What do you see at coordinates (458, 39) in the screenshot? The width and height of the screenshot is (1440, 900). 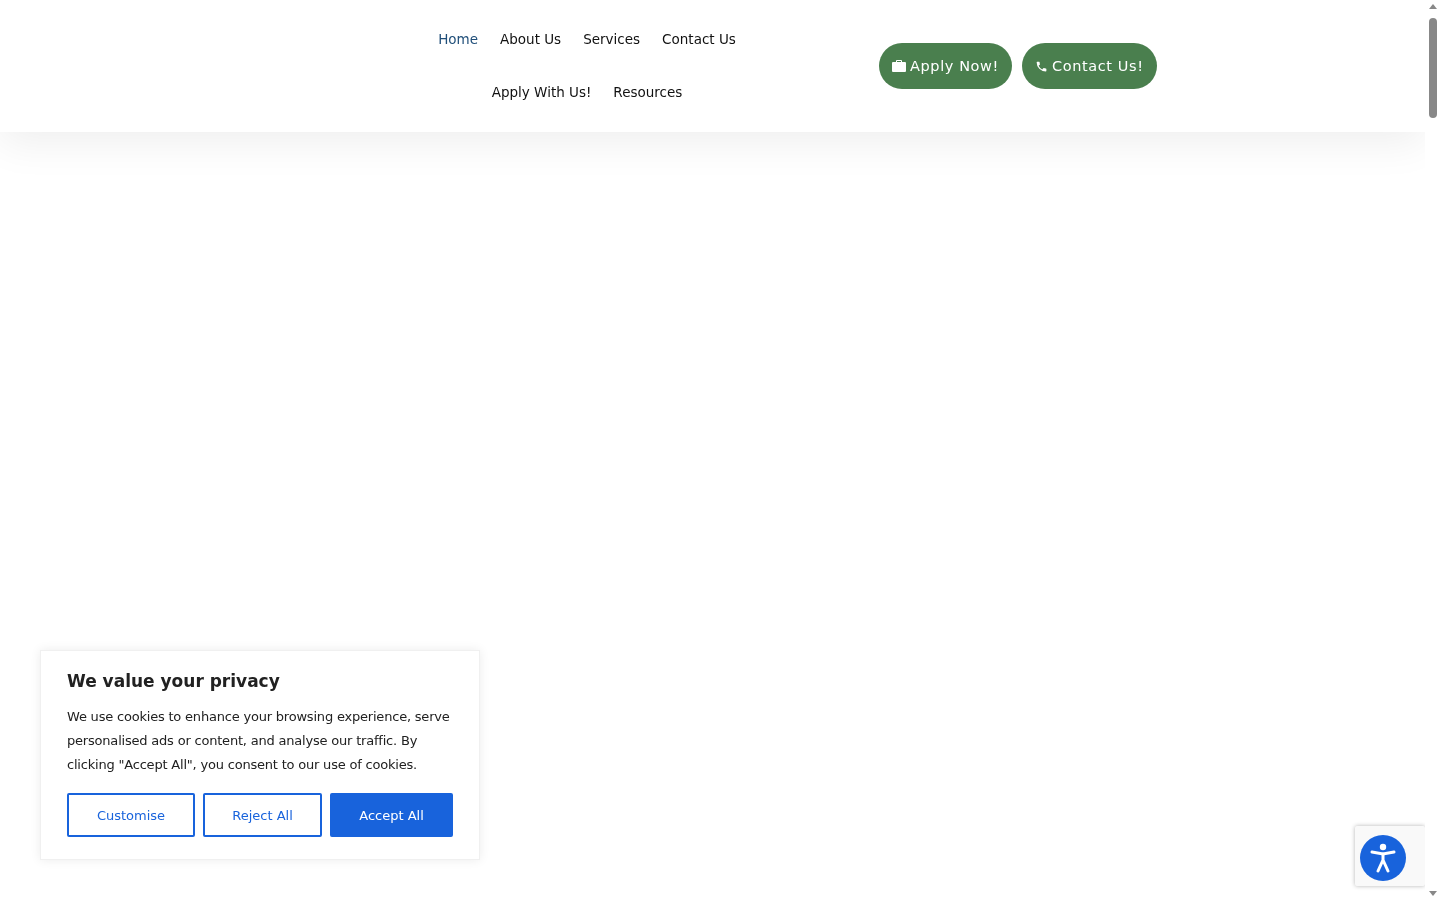 I see `nav-link: Home` at bounding box center [458, 39].